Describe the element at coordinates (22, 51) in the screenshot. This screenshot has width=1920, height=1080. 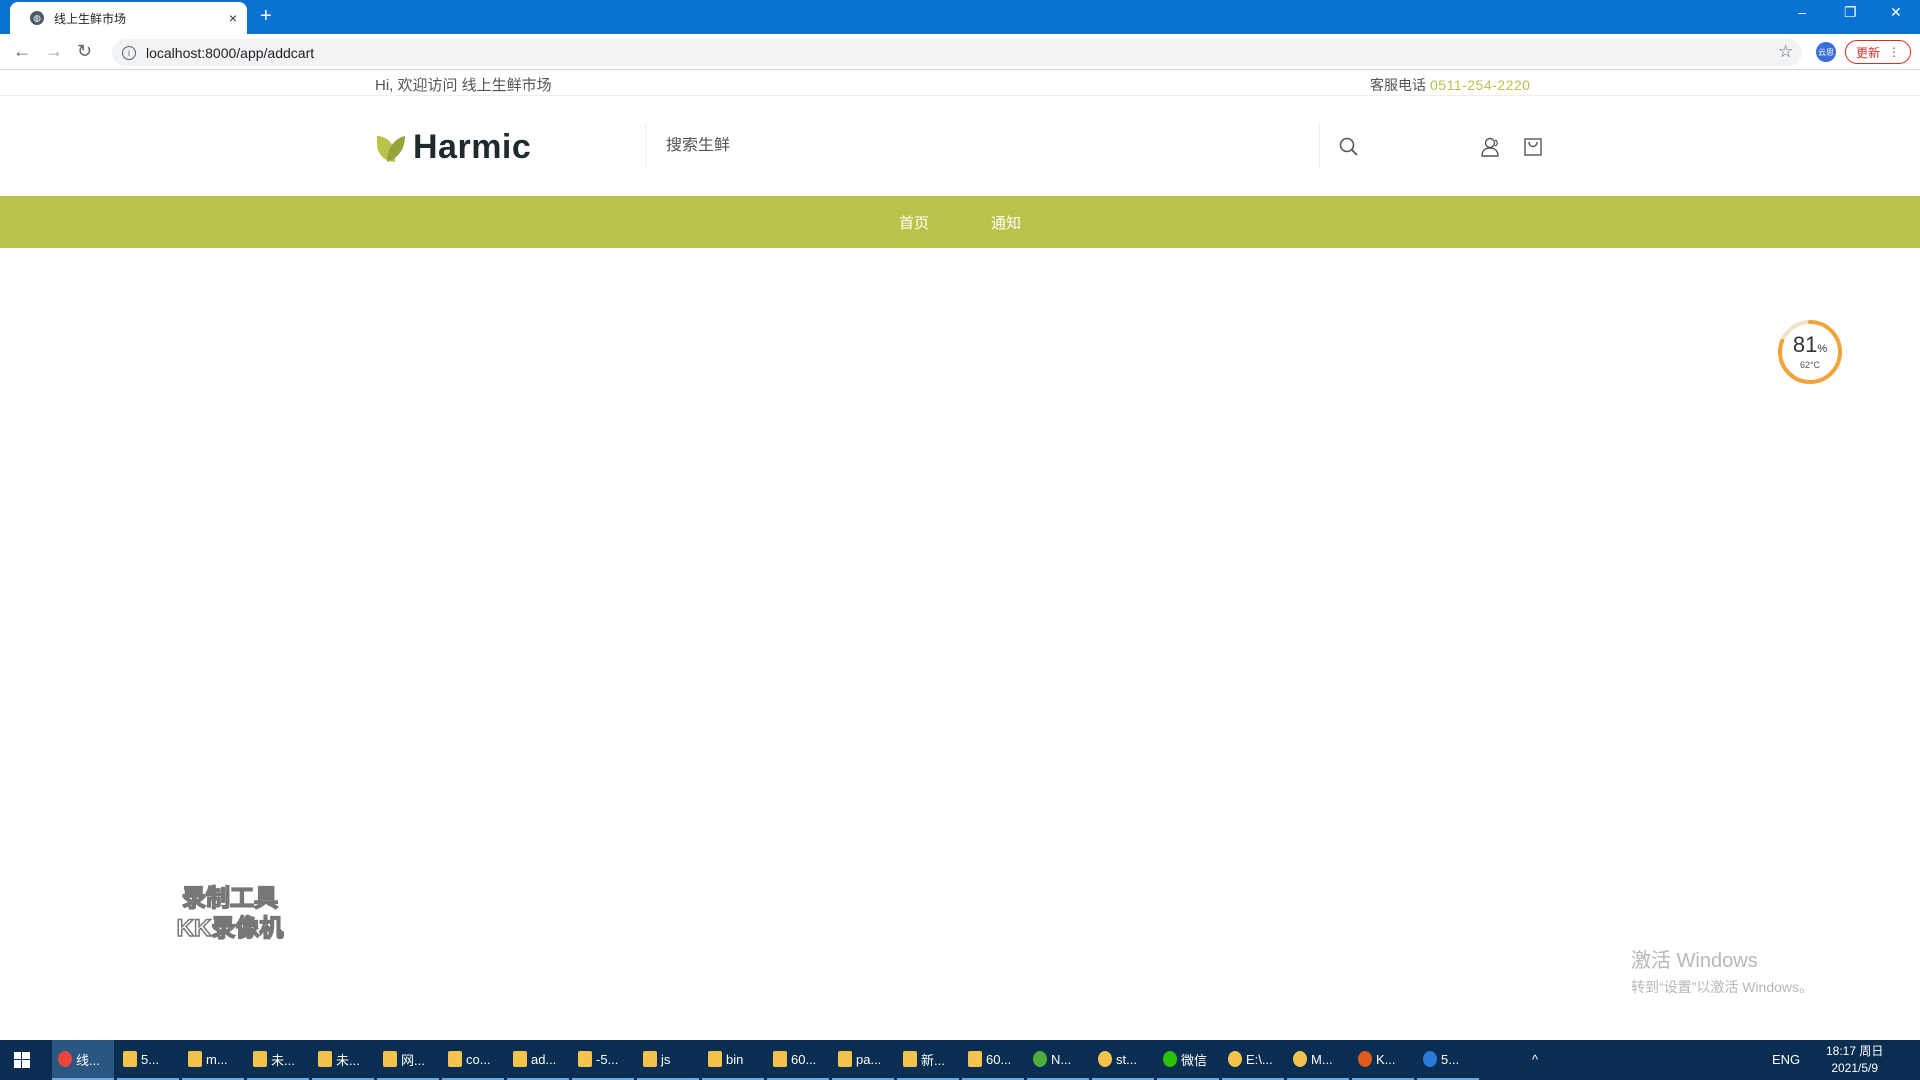
I see `back-arrow-icon: ←` at that location.